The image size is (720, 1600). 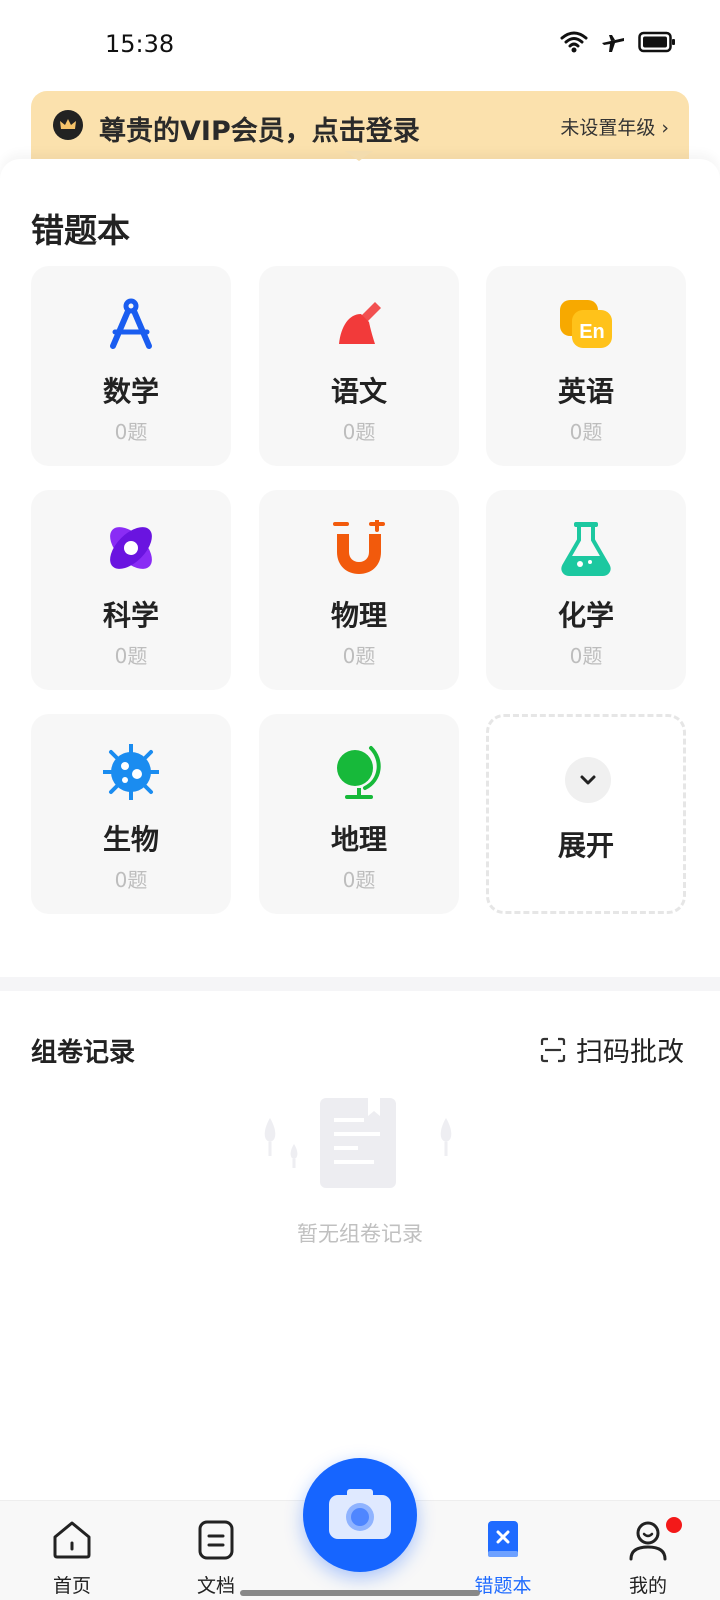 I want to click on subject-card-chemistry: 化学 0题, so click(x=586, y=590).